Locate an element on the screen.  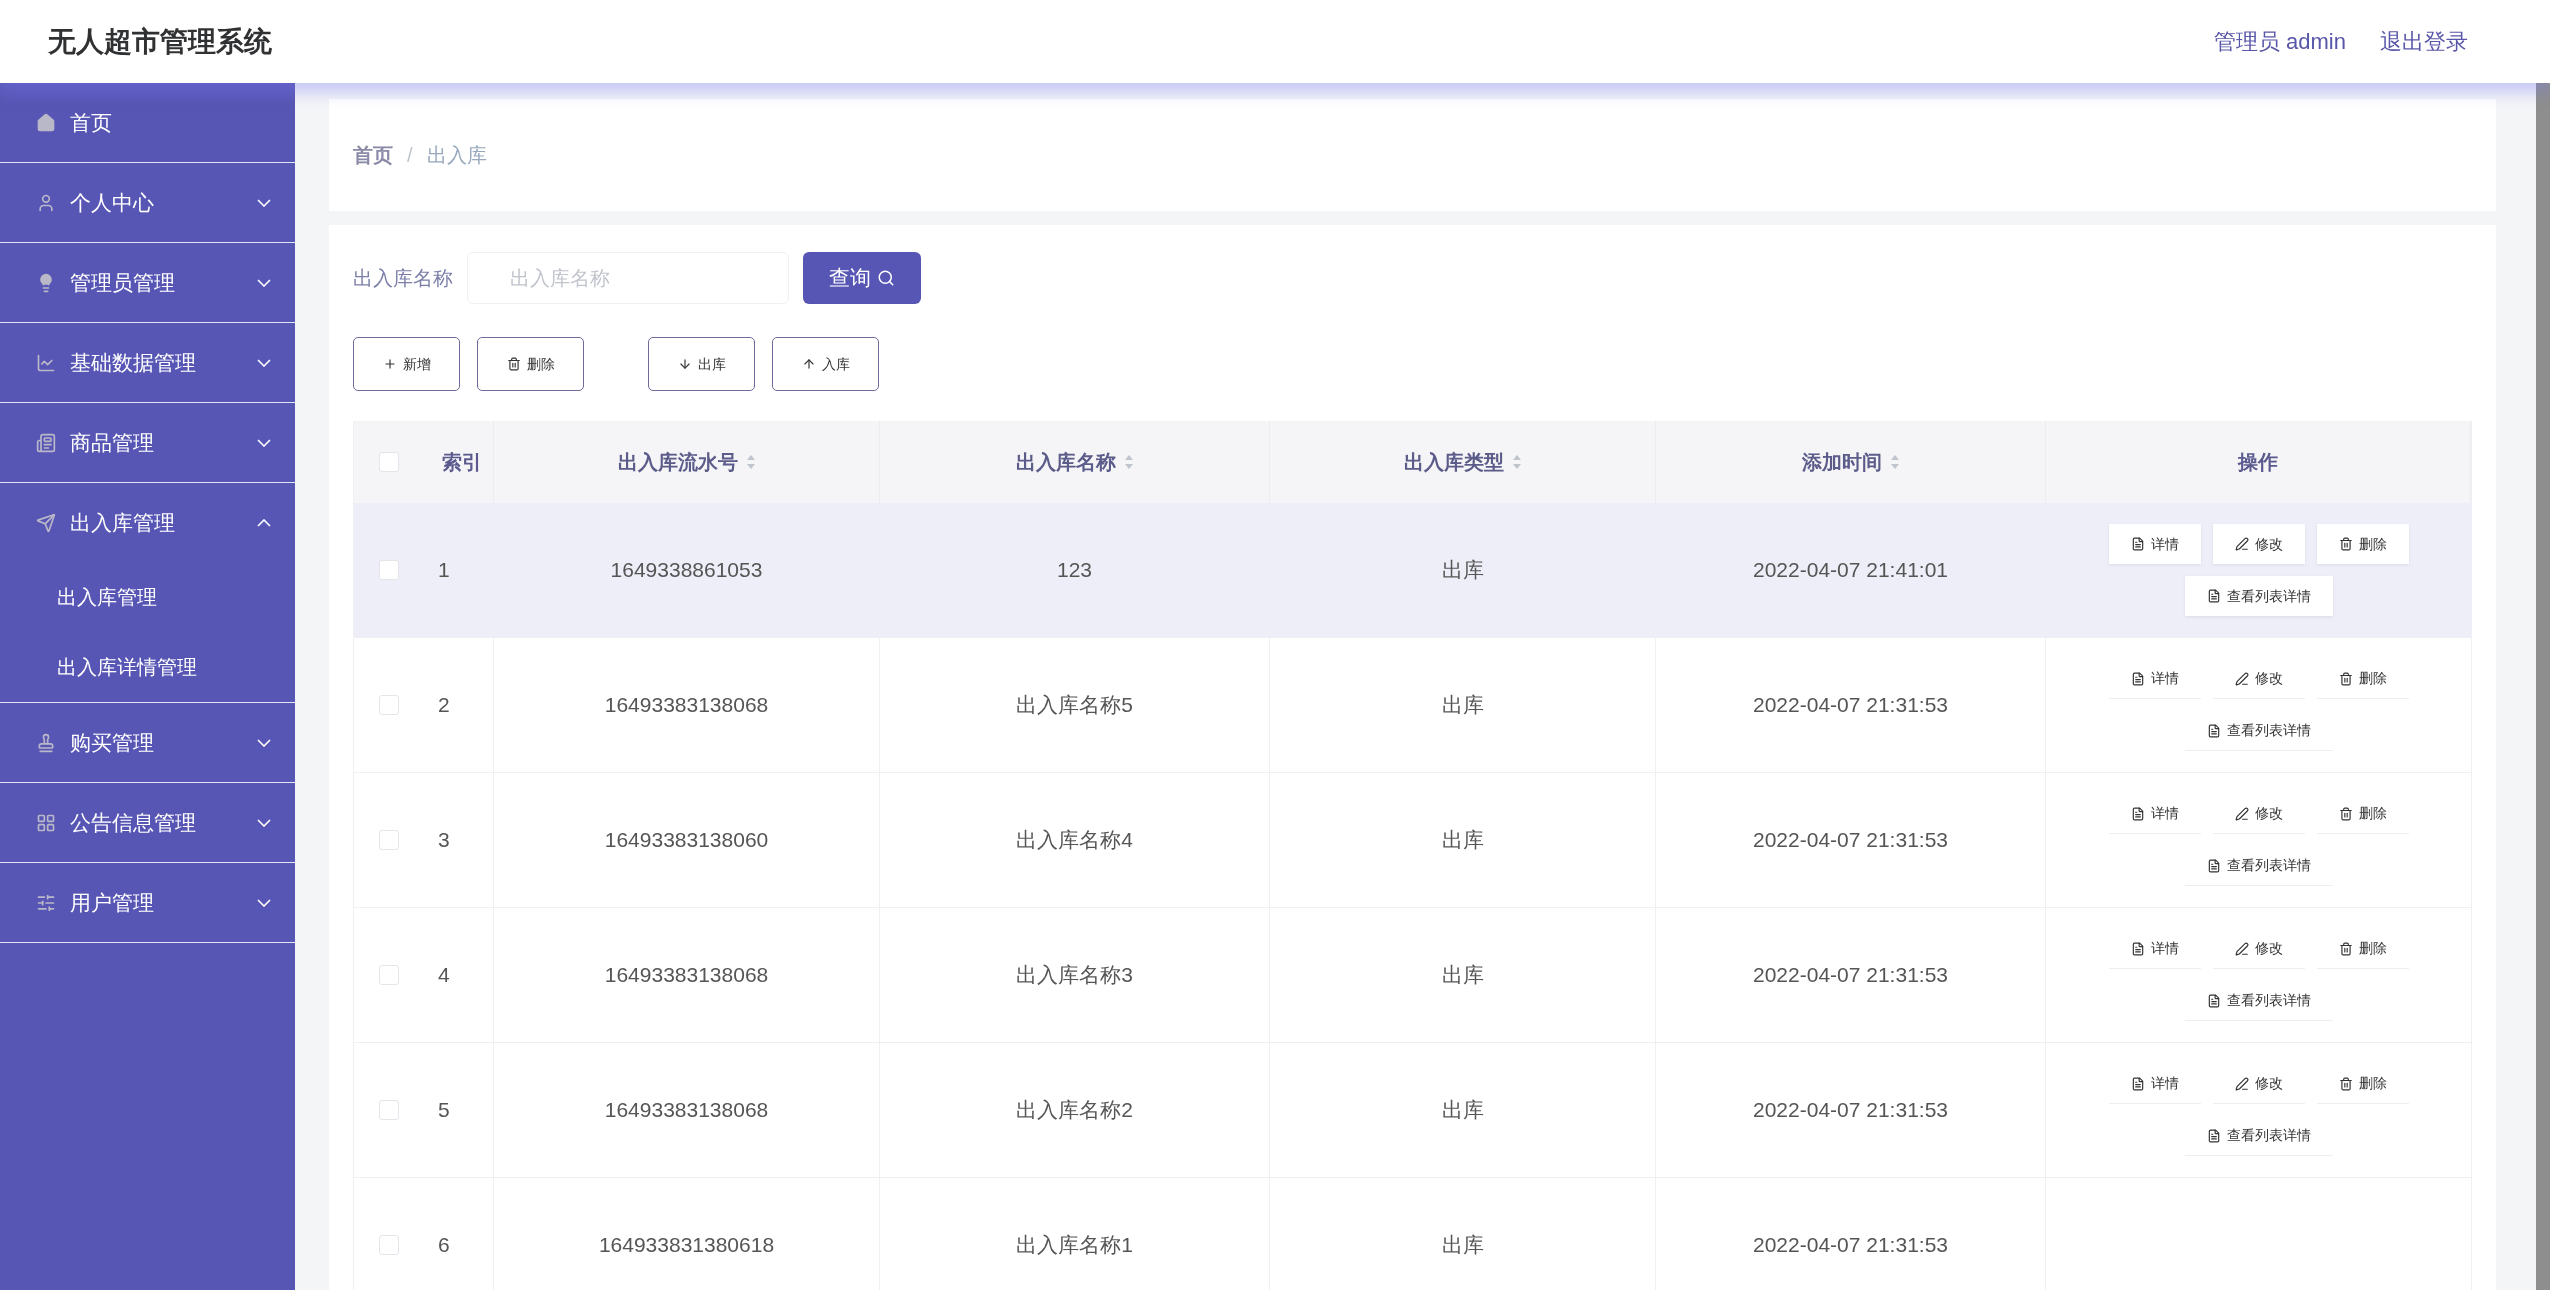
menu-label: 出入库管理 is located at coordinates (123, 522).